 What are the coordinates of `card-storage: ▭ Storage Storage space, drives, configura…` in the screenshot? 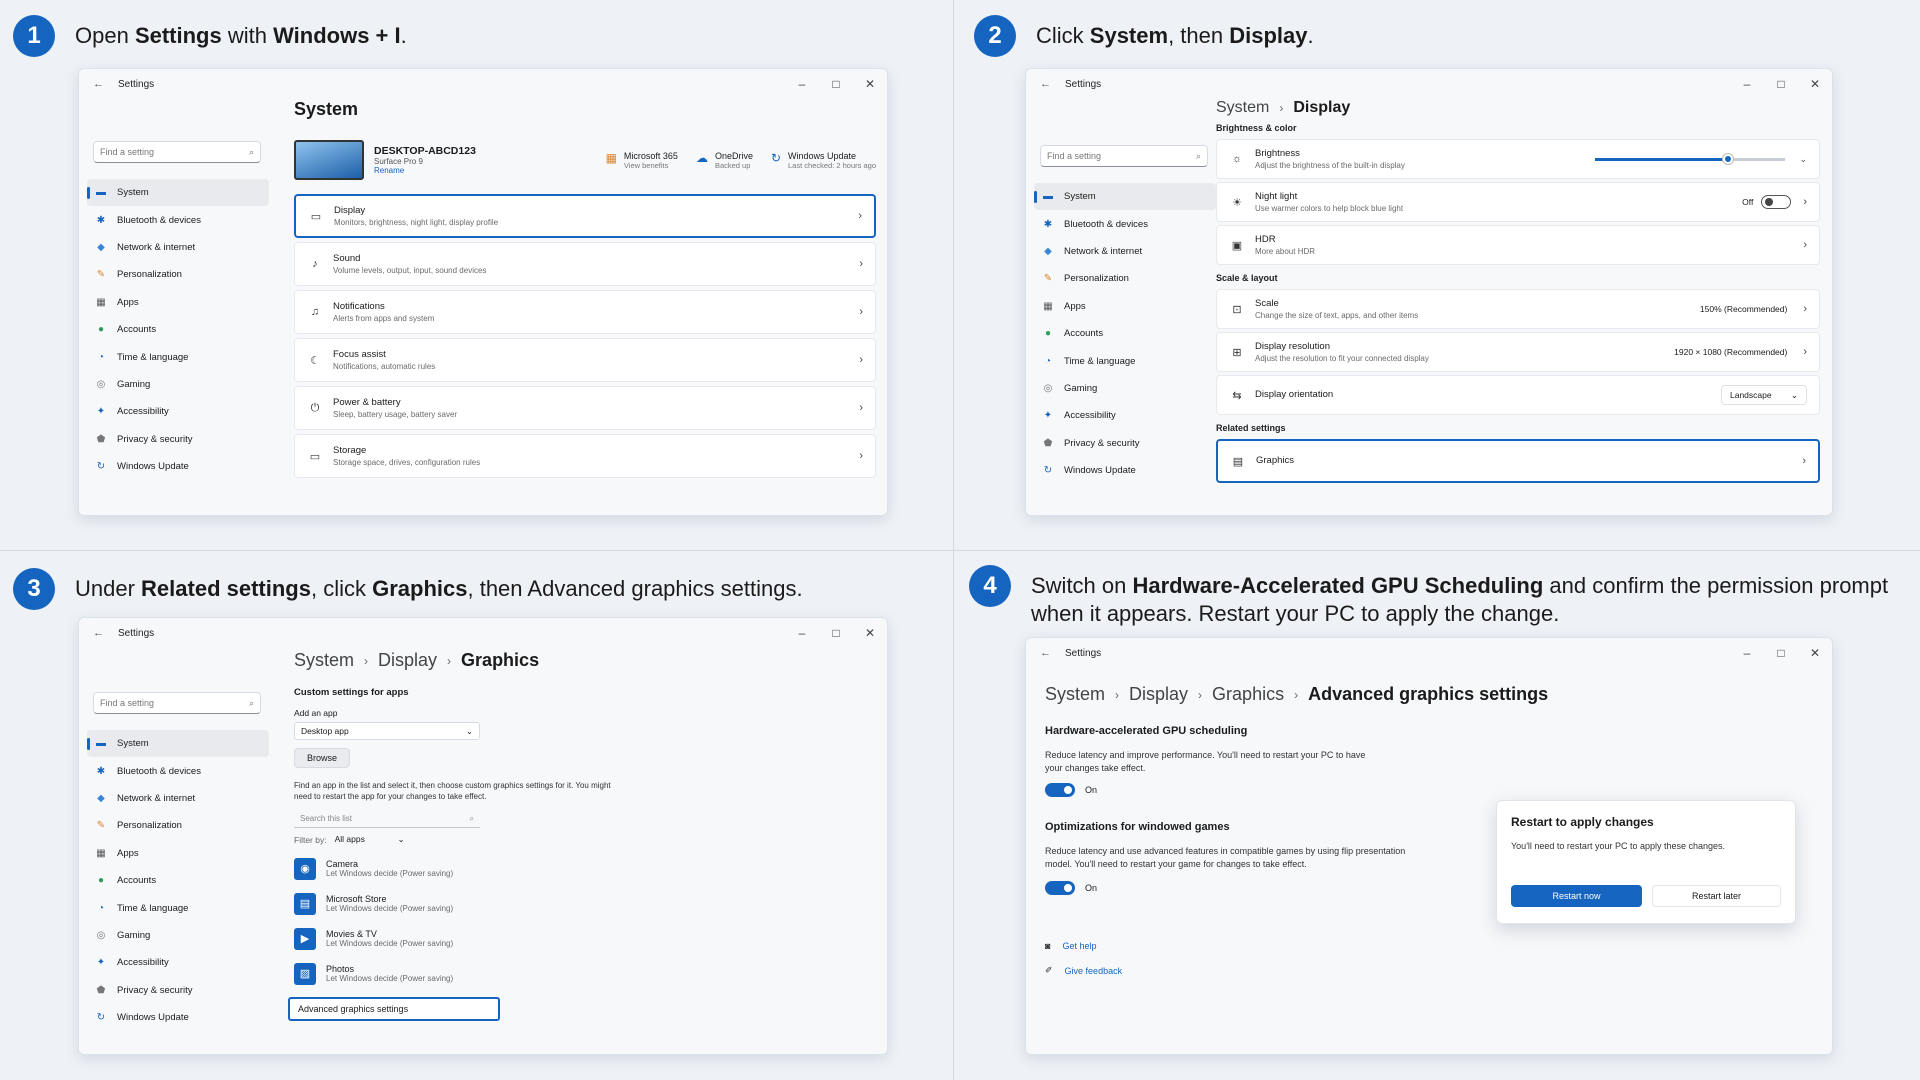 It's located at (585, 456).